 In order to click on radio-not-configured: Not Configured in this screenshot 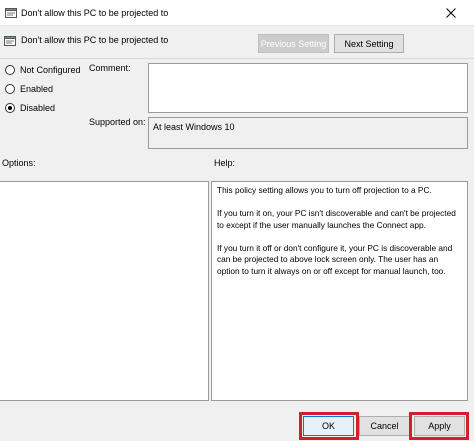, I will do `click(43, 70)`.